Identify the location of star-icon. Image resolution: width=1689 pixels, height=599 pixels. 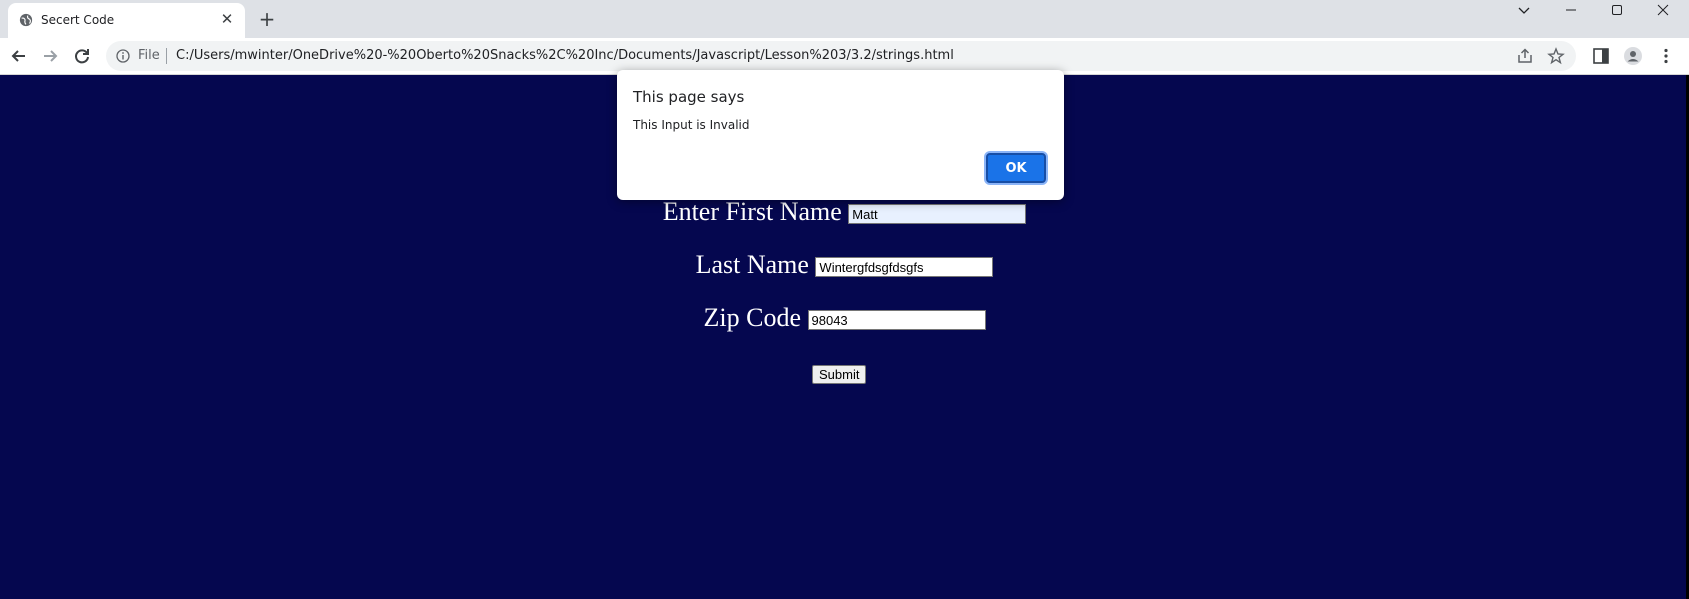
(1556, 56).